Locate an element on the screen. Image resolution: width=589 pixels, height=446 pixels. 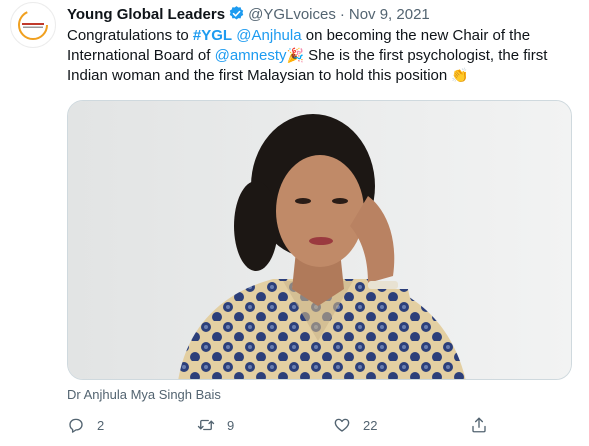
text-part: Congratulations to is located at coordinates (130, 35).